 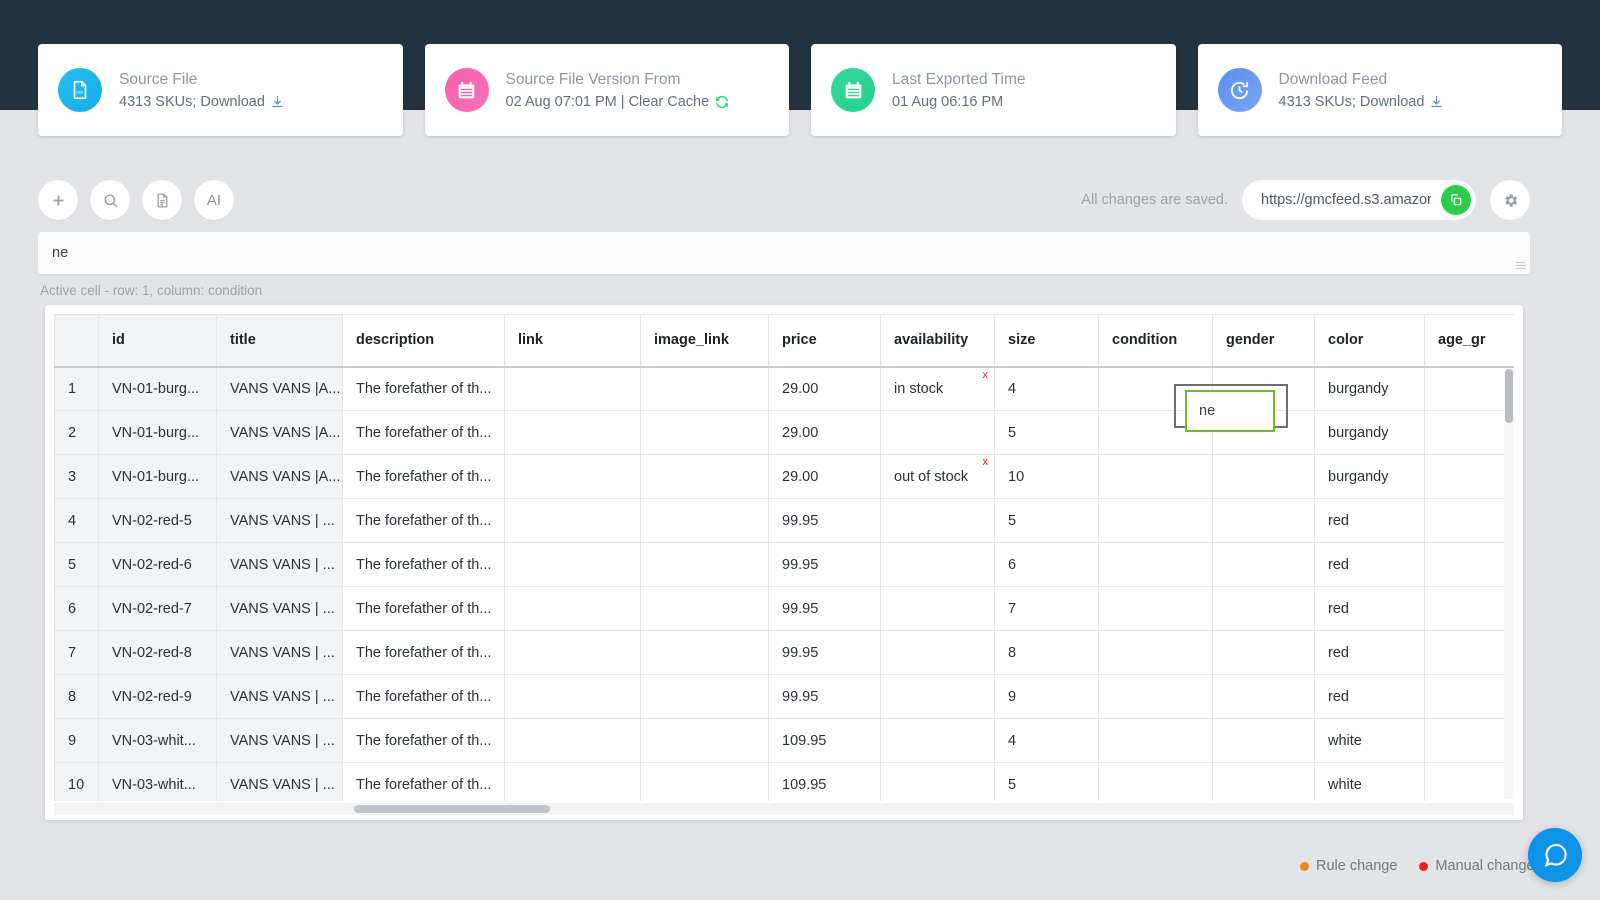 What do you see at coordinates (76, 432) in the screenshot?
I see `row-number: 2` at bounding box center [76, 432].